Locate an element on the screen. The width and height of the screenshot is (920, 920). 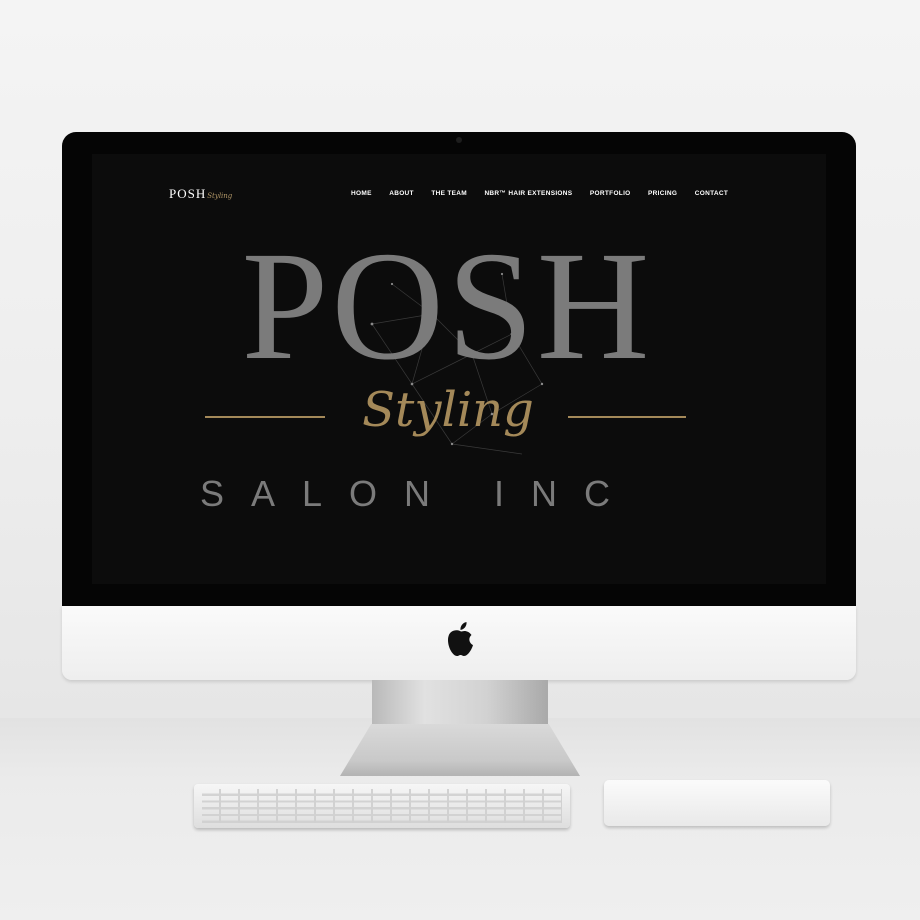
hero-script: Styling is located at coordinates (448, 410).